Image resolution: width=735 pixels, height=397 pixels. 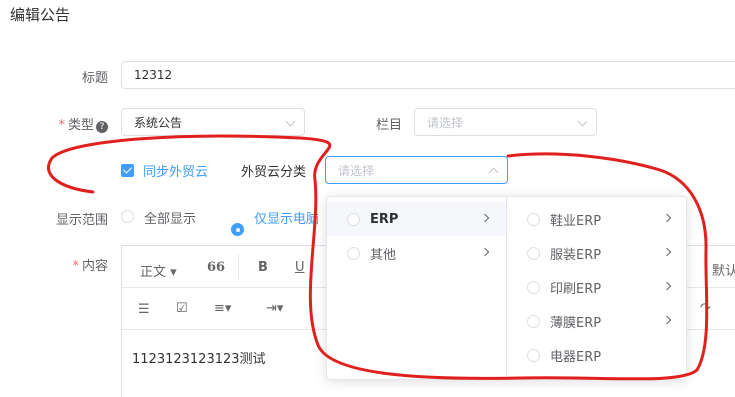 What do you see at coordinates (383, 255) in the screenshot?
I see `cascader-option-label: 其他` at bounding box center [383, 255].